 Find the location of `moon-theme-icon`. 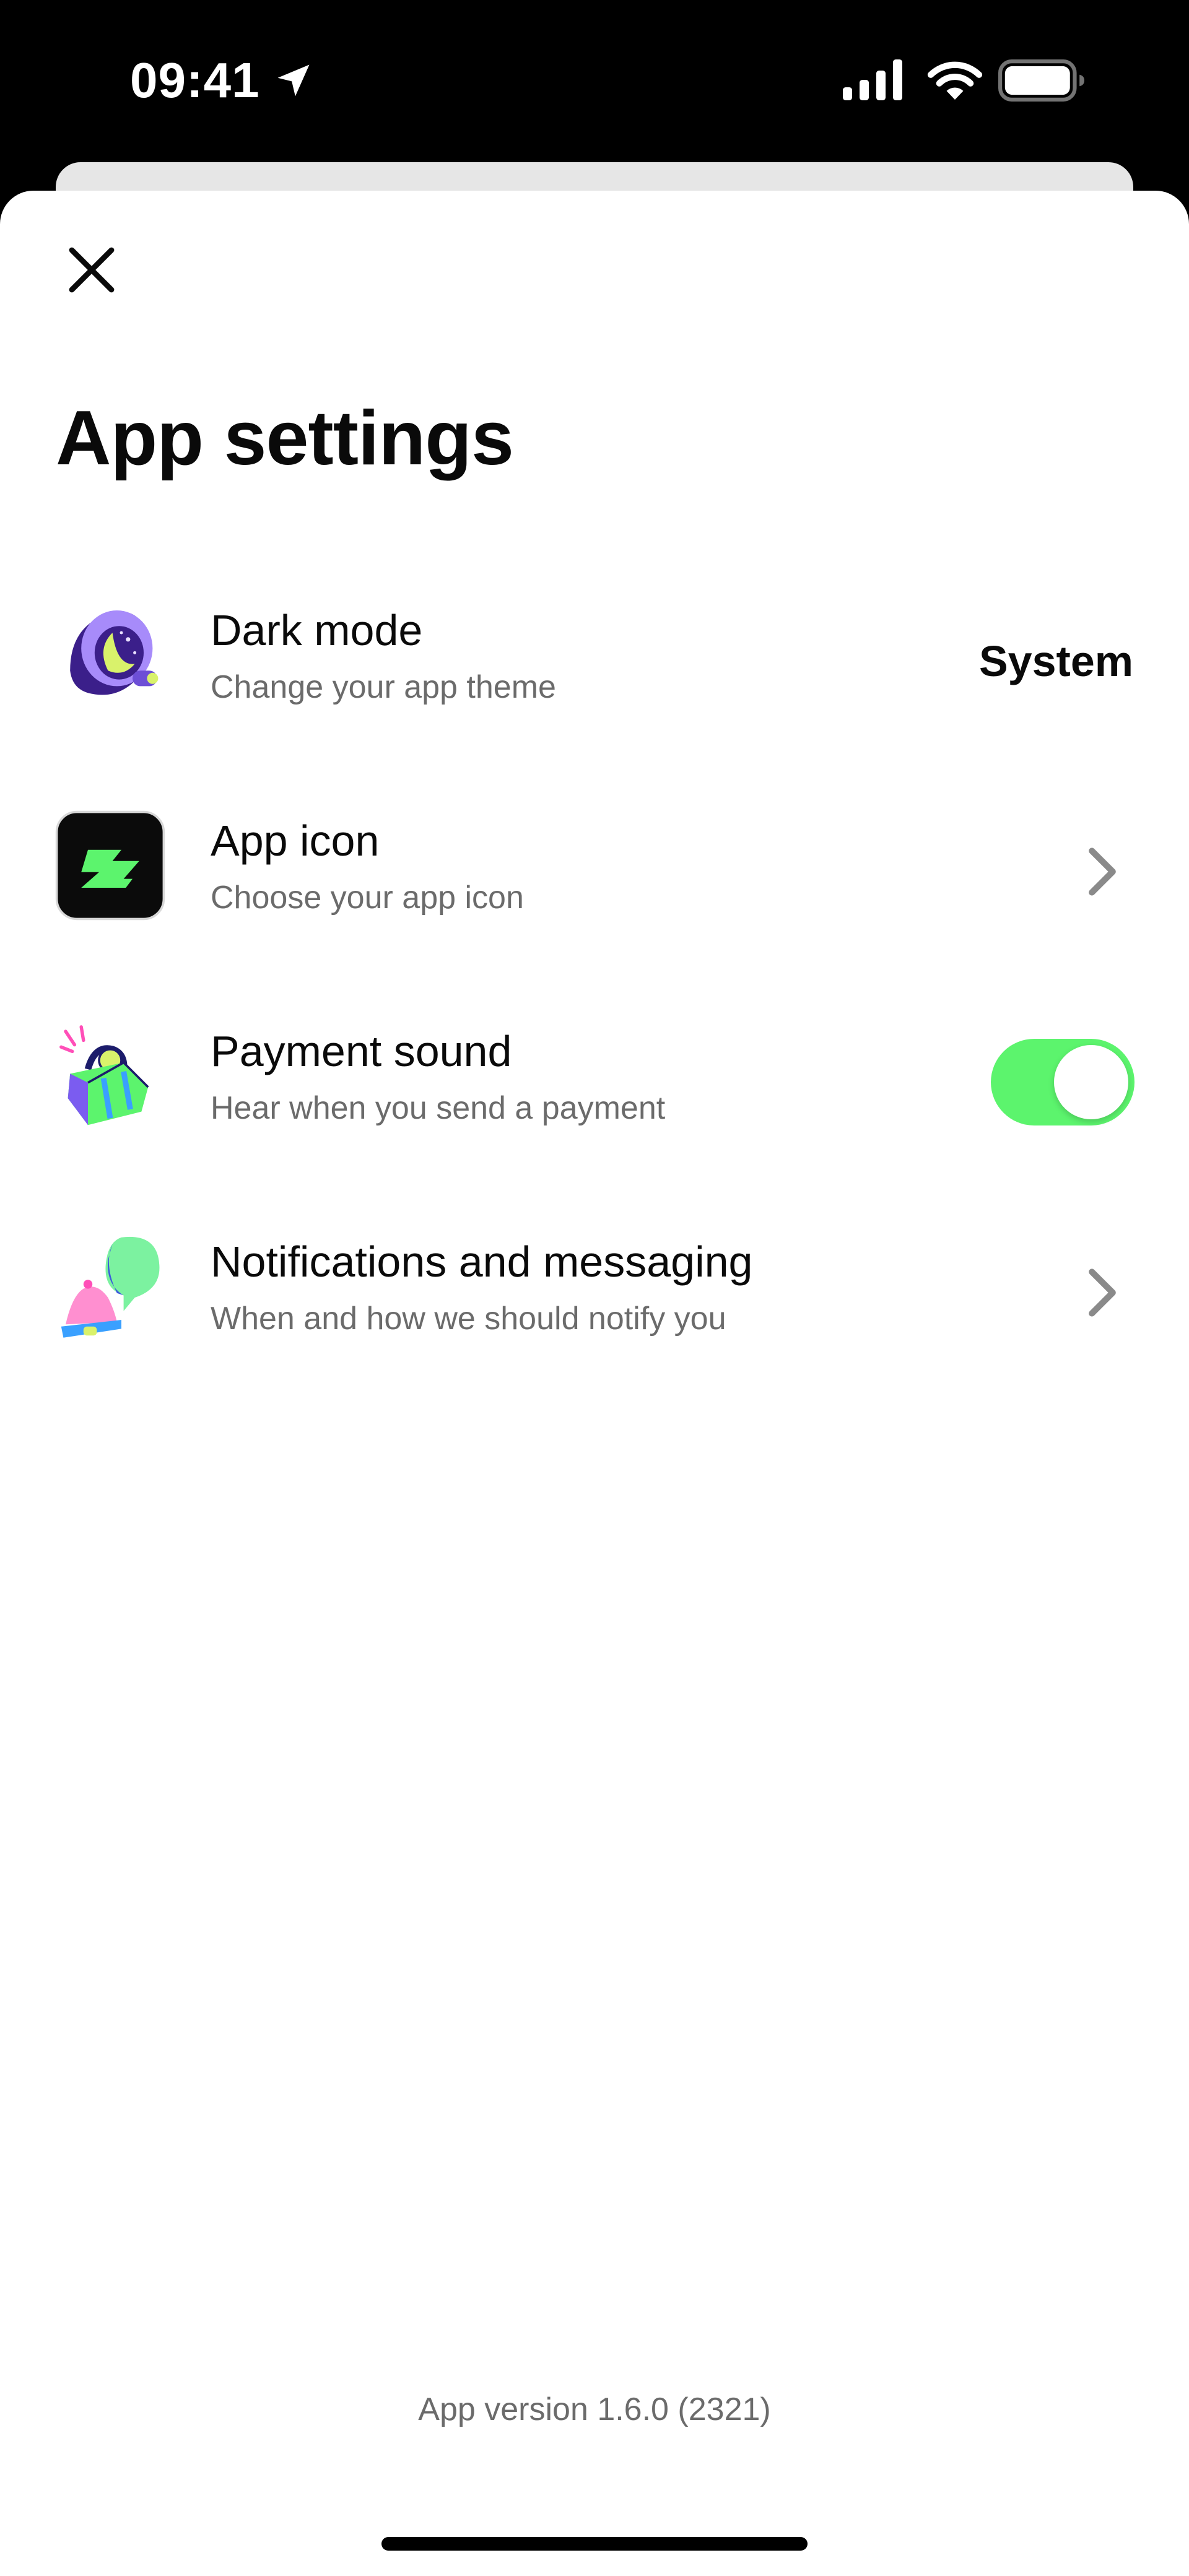

moon-theme-icon is located at coordinates (114, 652).